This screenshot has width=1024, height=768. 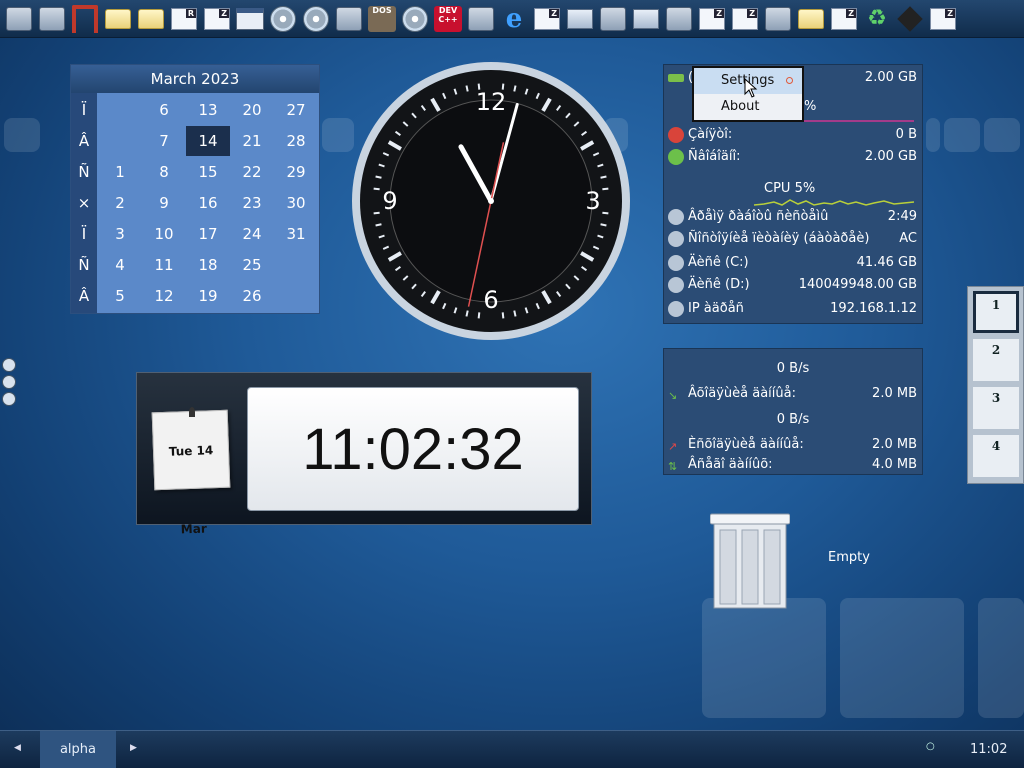 What do you see at coordinates (810, 106) in the screenshot?
I see `memory-percent: %` at bounding box center [810, 106].